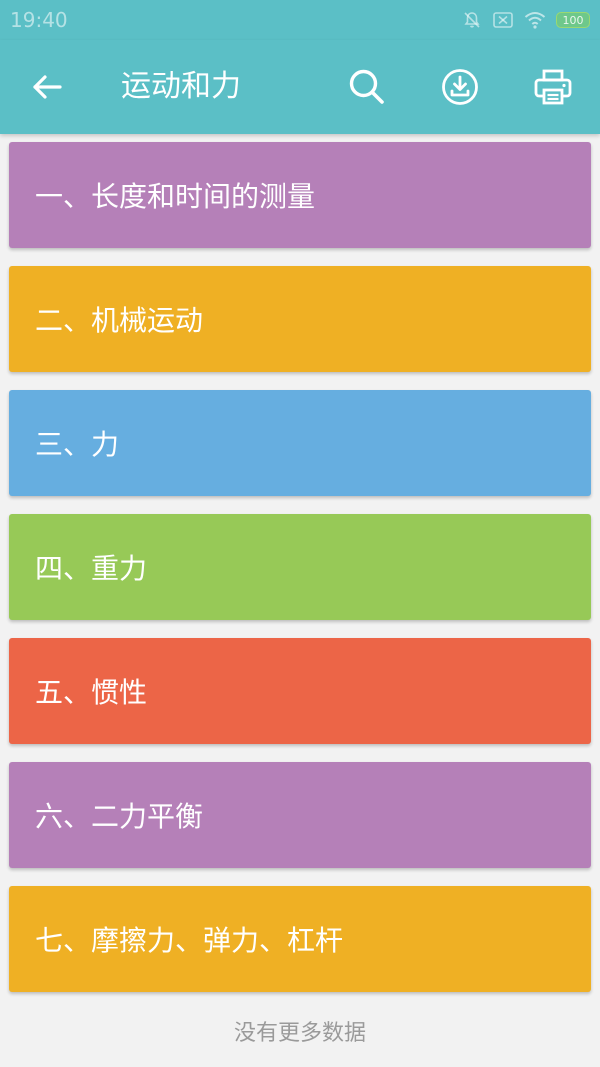 The height and width of the screenshot is (1067, 600). I want to click on no-more-data-text: 没有更多数据, so click(299, 1033).